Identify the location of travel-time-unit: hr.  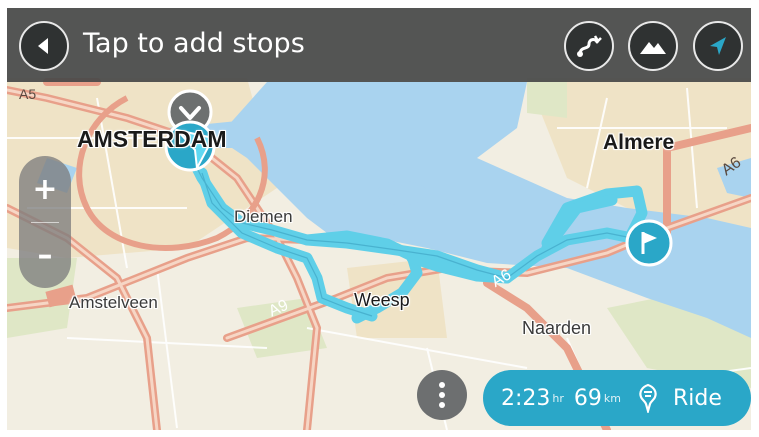
(558, 398).